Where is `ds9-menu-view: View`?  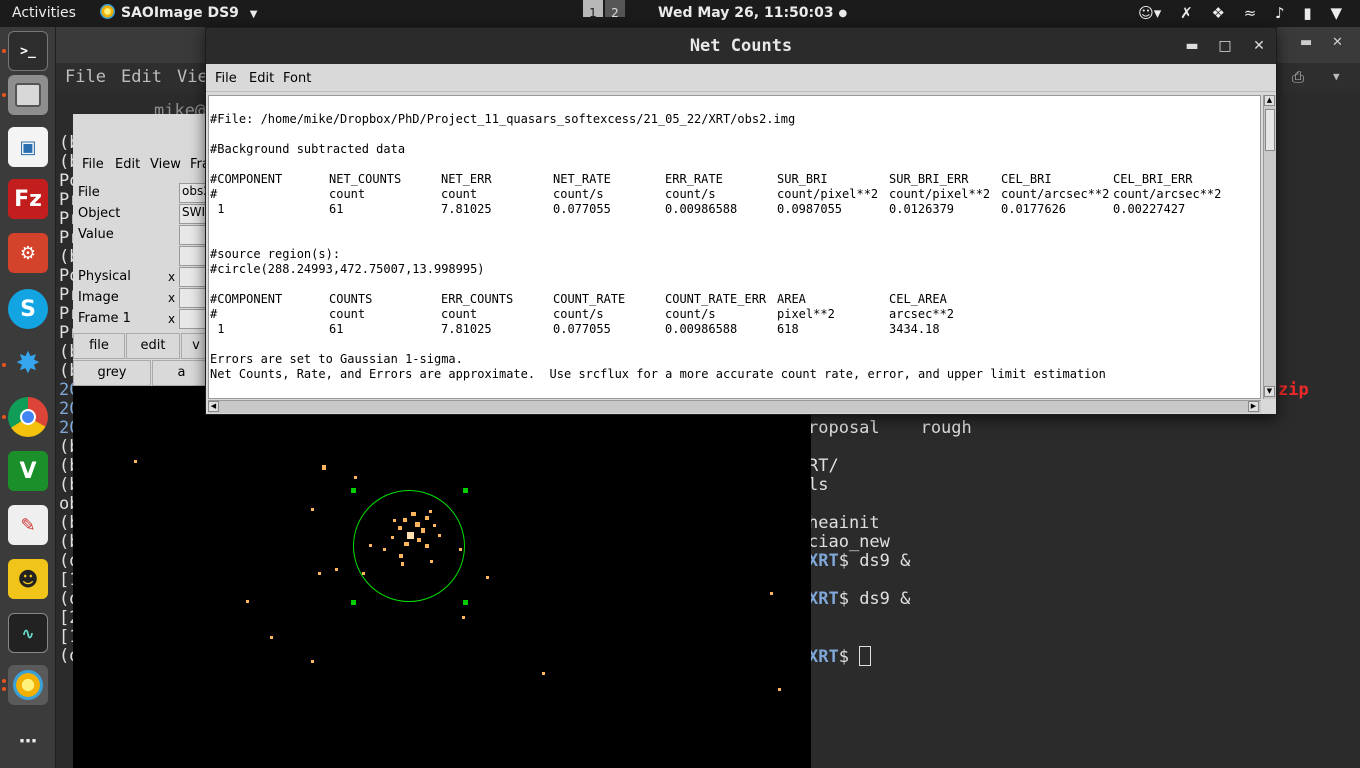
ds9-menu-view: View is located at coordinates (165, 164).